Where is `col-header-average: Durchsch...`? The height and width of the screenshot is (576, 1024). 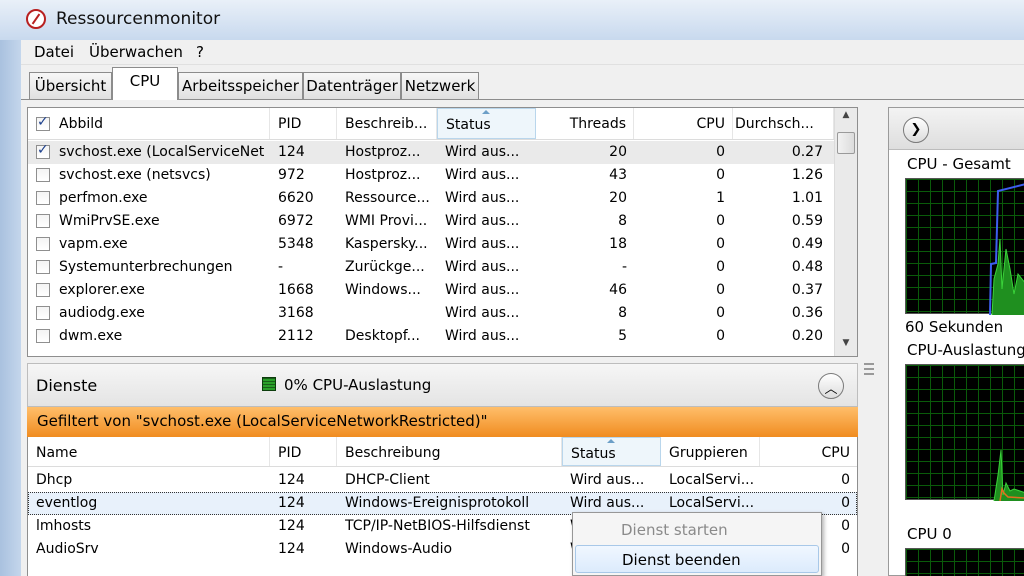
col-header-average: Durchsch... is located at coordinates (783, 123).